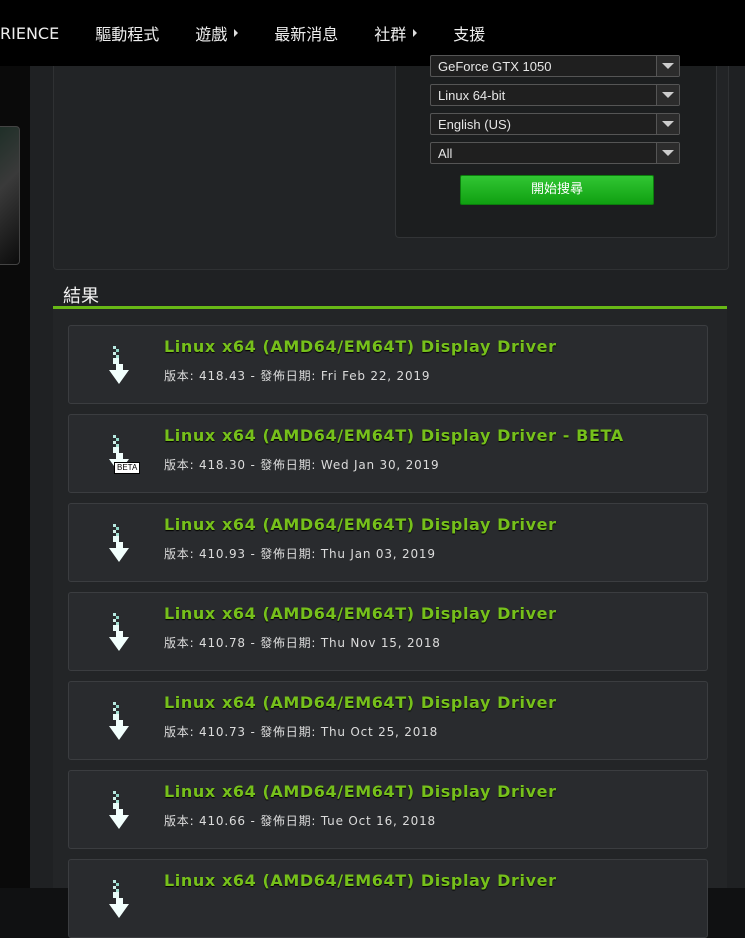  I want to click on language-select: English (US), so click(555, 124).